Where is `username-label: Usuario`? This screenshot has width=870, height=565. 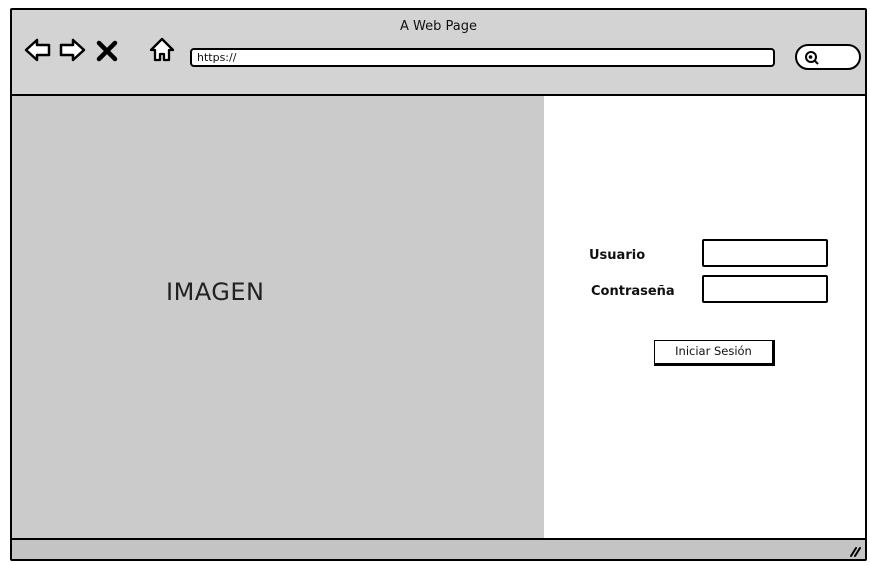 username-label: Usuario is located at coordinates (617, 255).